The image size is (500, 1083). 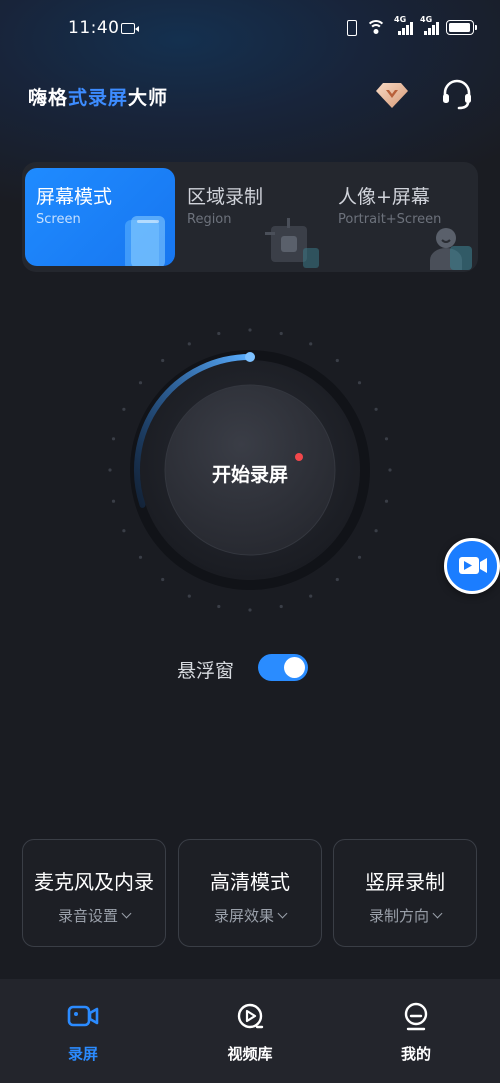 I want to click on app-title: 嗨格式录屏大师, so click(x=98, y=96).